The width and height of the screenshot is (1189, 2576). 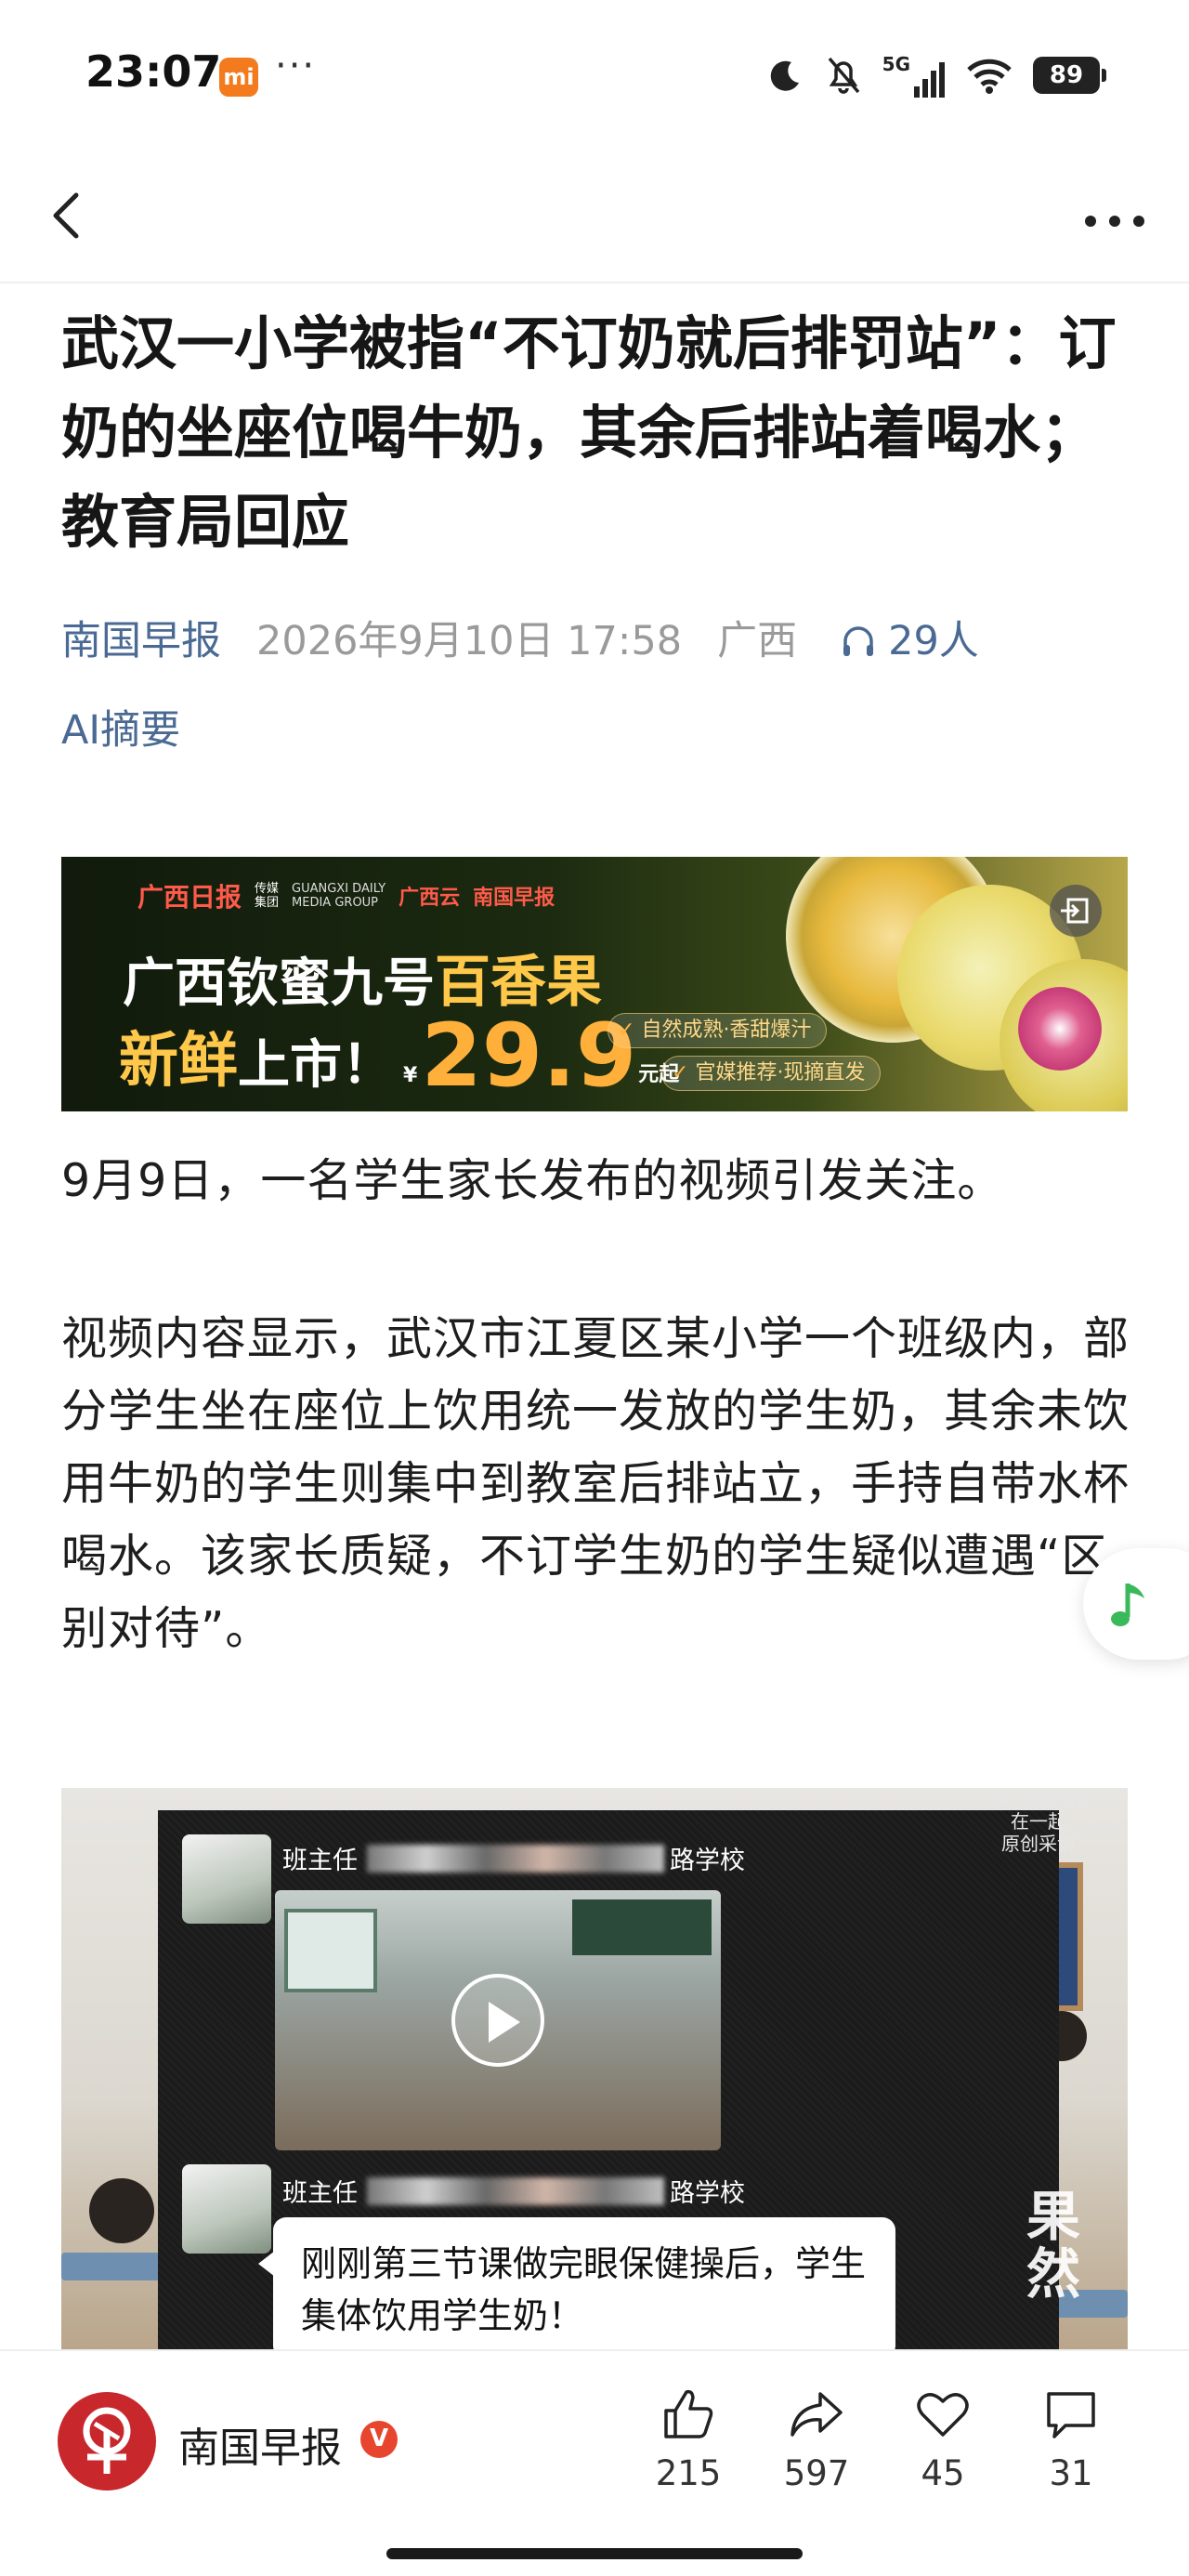 I want to click on mi-app-icon: mi, so click(x=238, y=77).